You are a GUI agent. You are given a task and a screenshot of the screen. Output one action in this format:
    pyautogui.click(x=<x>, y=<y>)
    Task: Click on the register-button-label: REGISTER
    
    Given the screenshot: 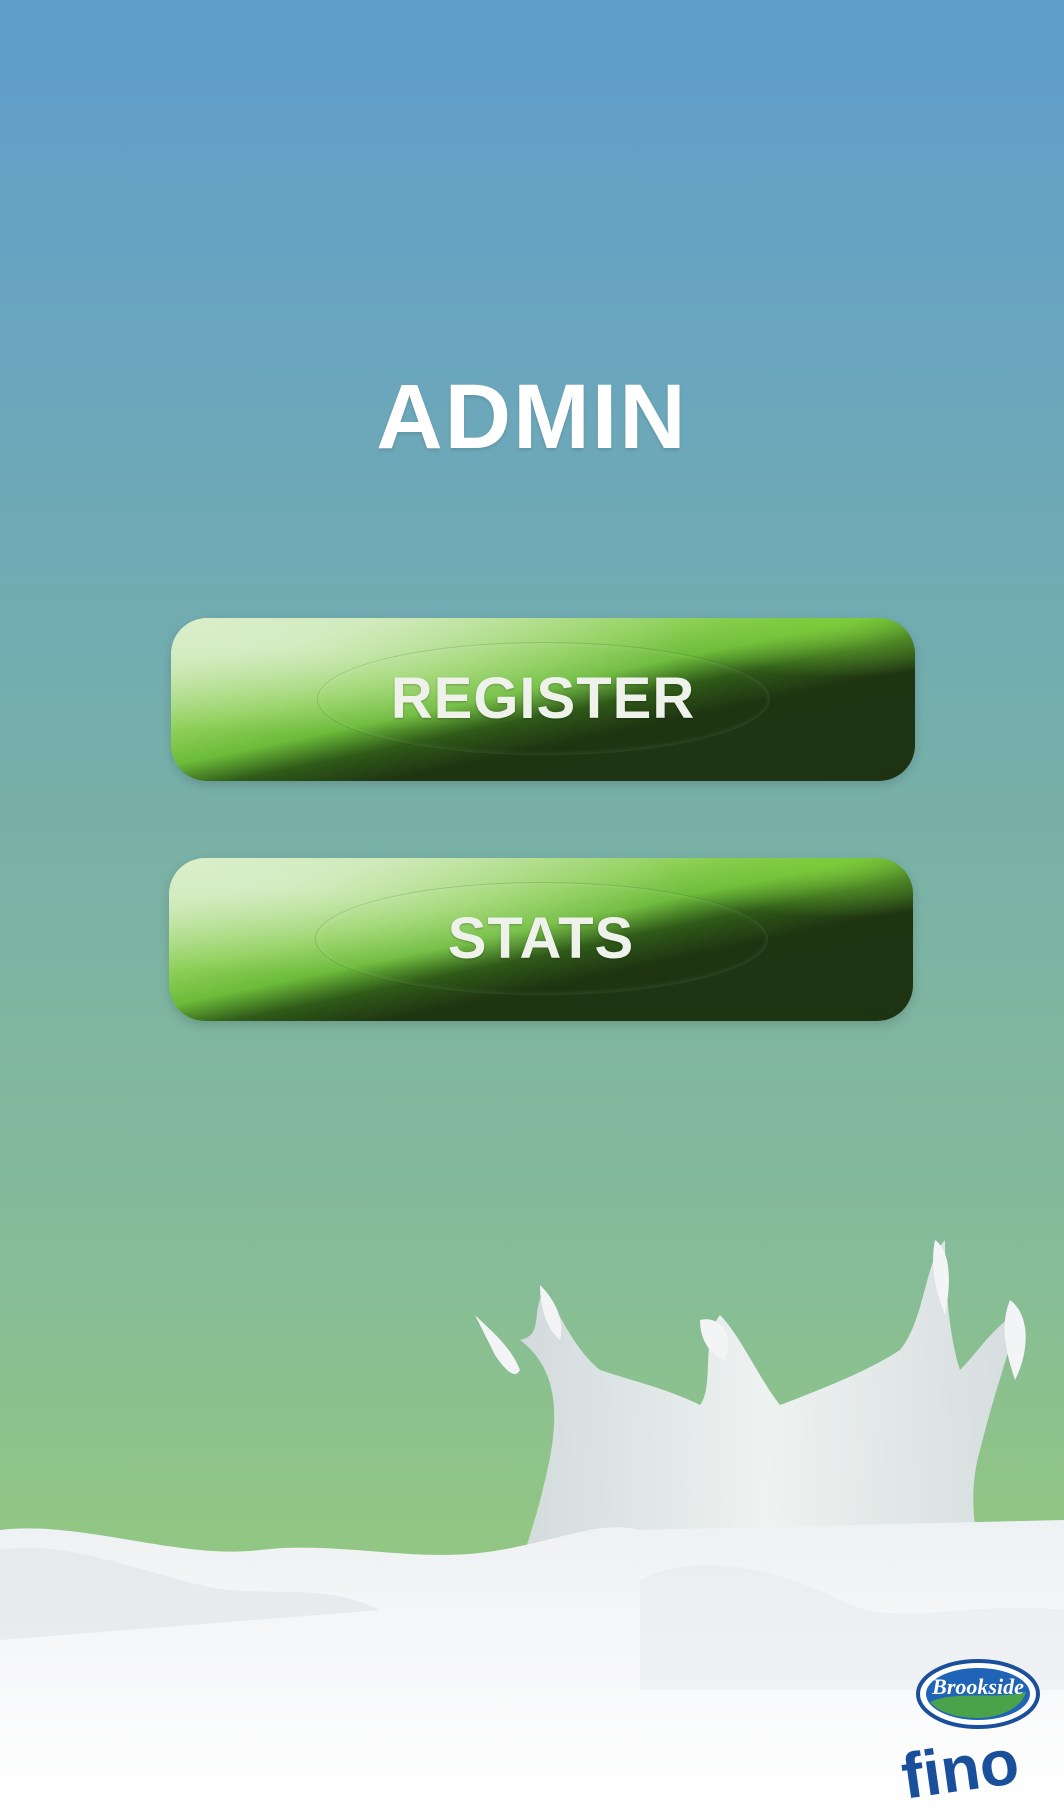 What is the action you would take?
    pyautogui.click(x=543, y=698)
    